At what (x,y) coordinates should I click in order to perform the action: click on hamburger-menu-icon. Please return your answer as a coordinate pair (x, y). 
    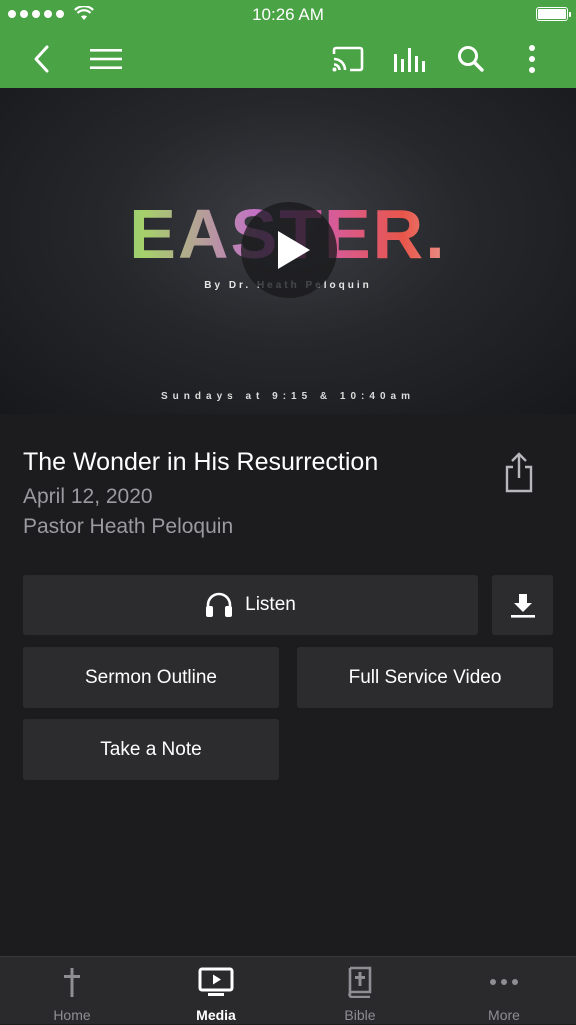
    Looking at the image, I should click on (106, 59).